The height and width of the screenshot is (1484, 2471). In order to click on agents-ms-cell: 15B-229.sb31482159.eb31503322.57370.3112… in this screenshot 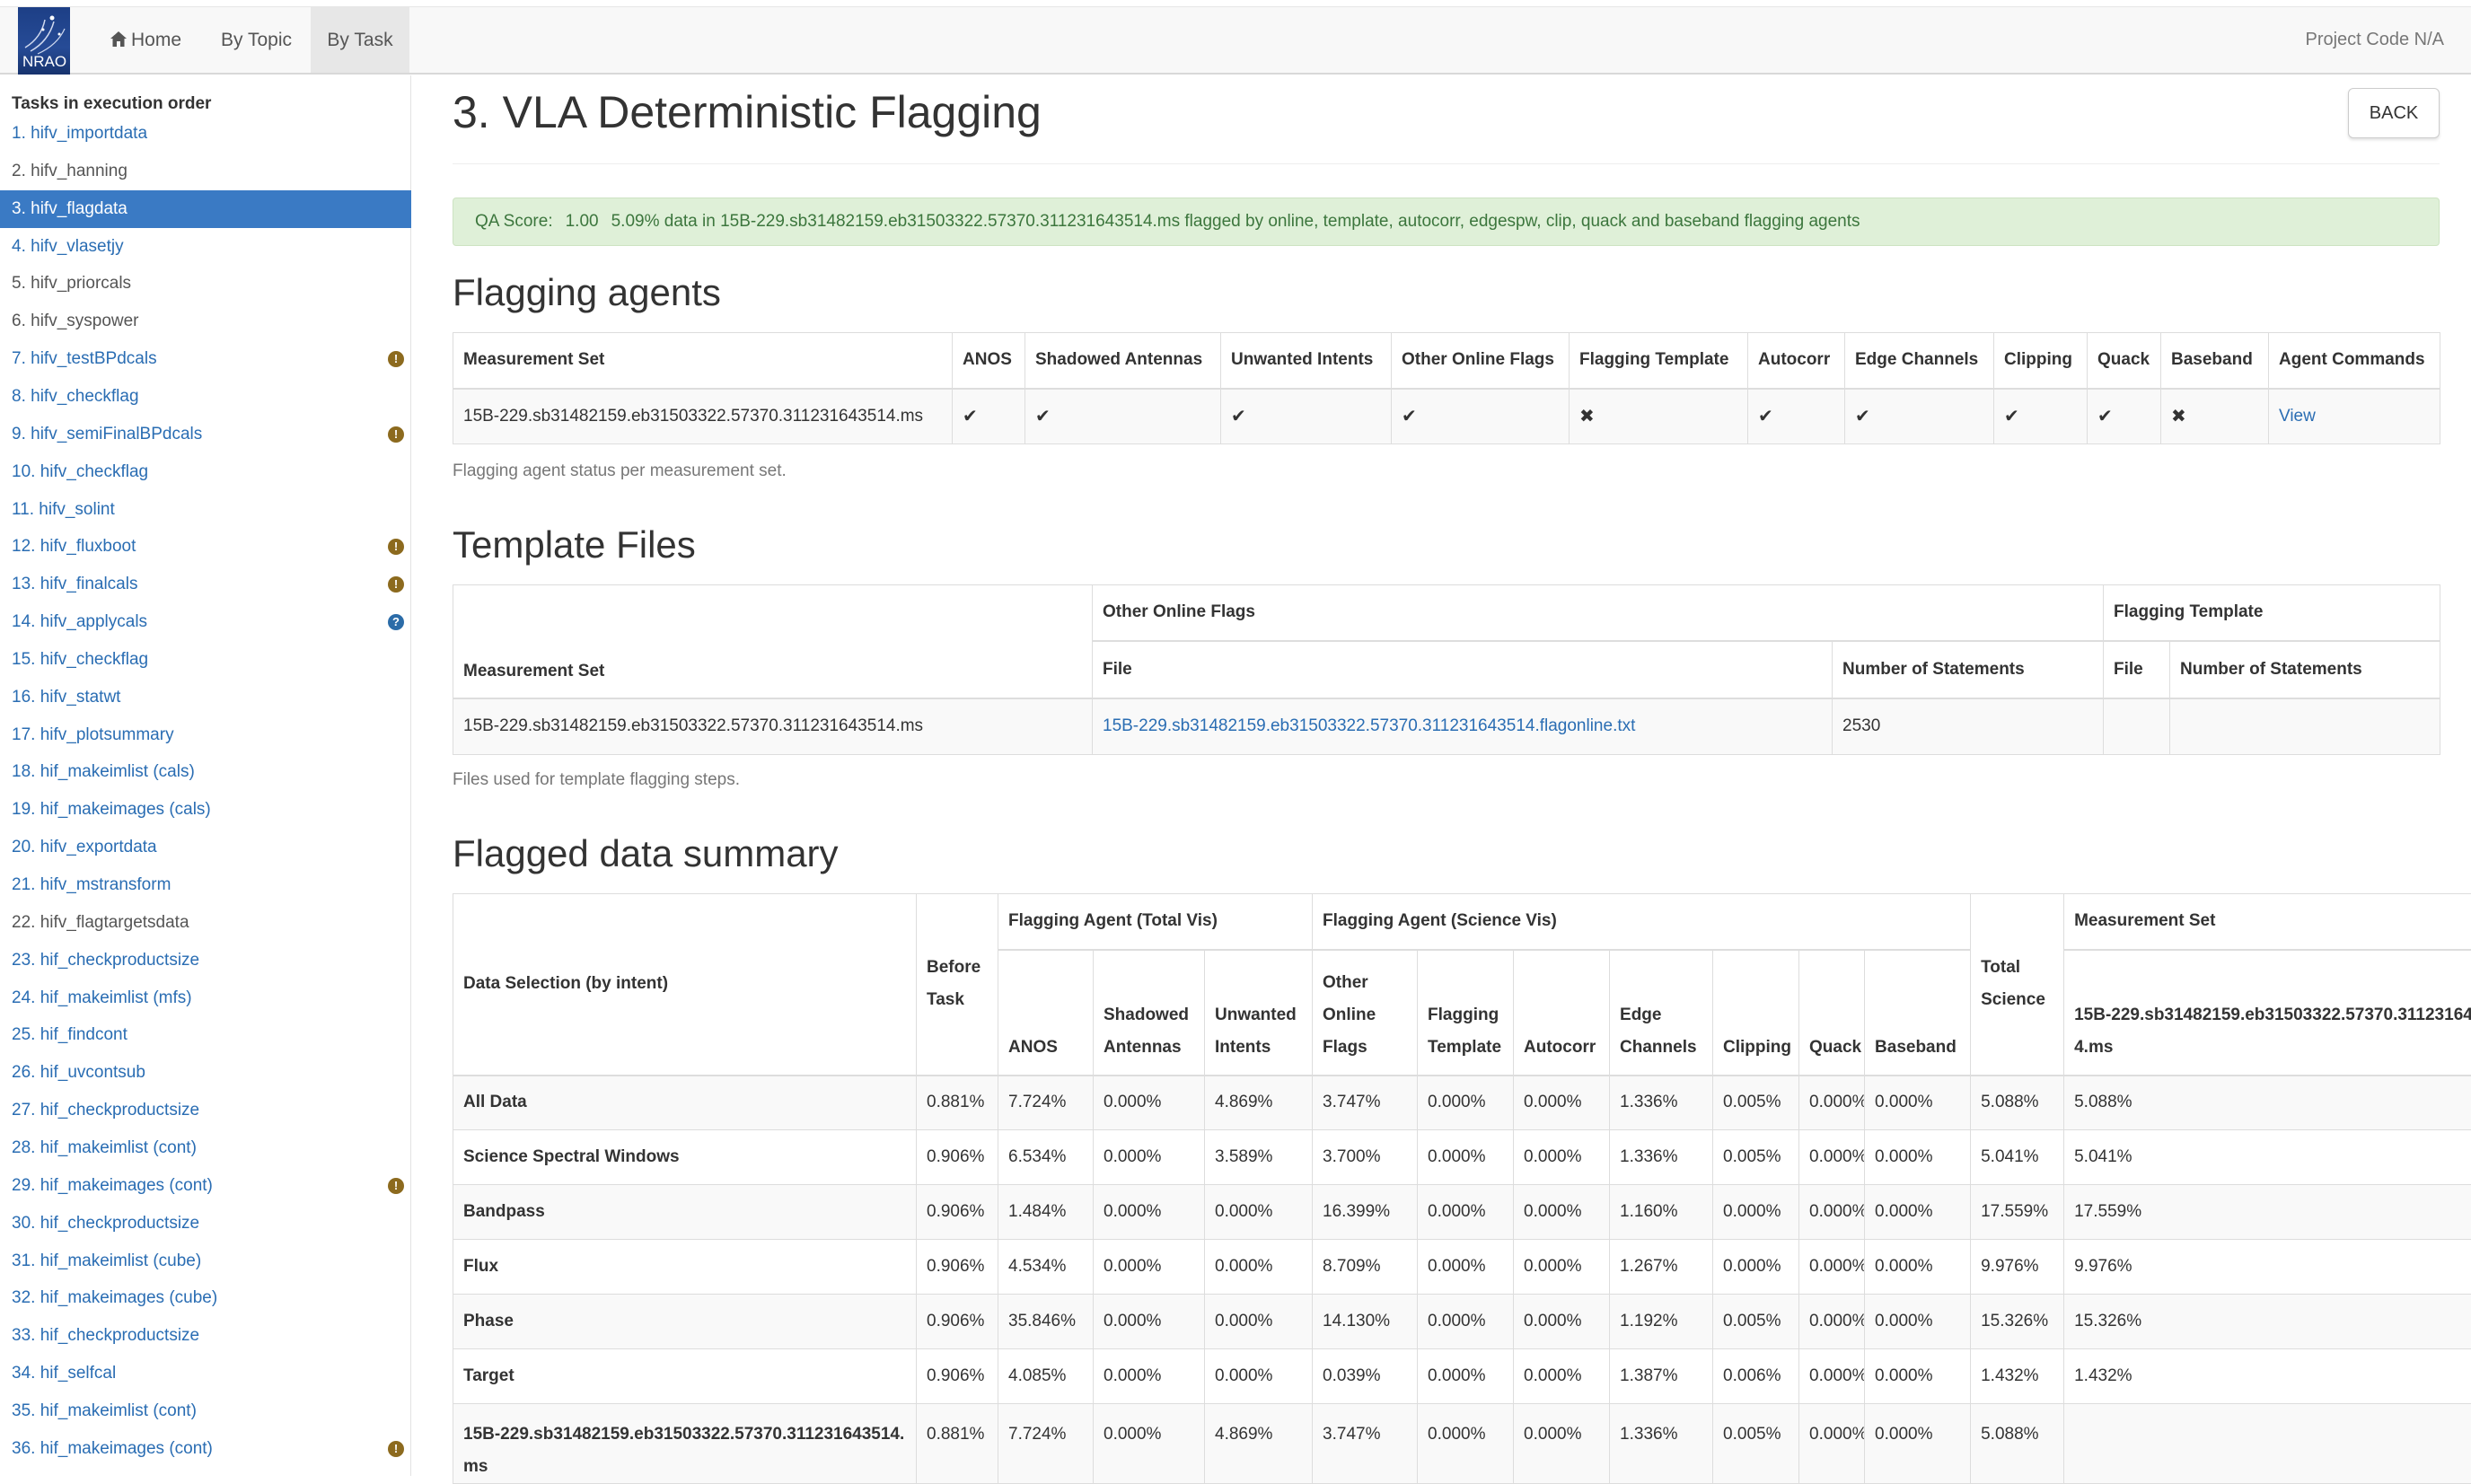, I will do `click(703, 416)`.